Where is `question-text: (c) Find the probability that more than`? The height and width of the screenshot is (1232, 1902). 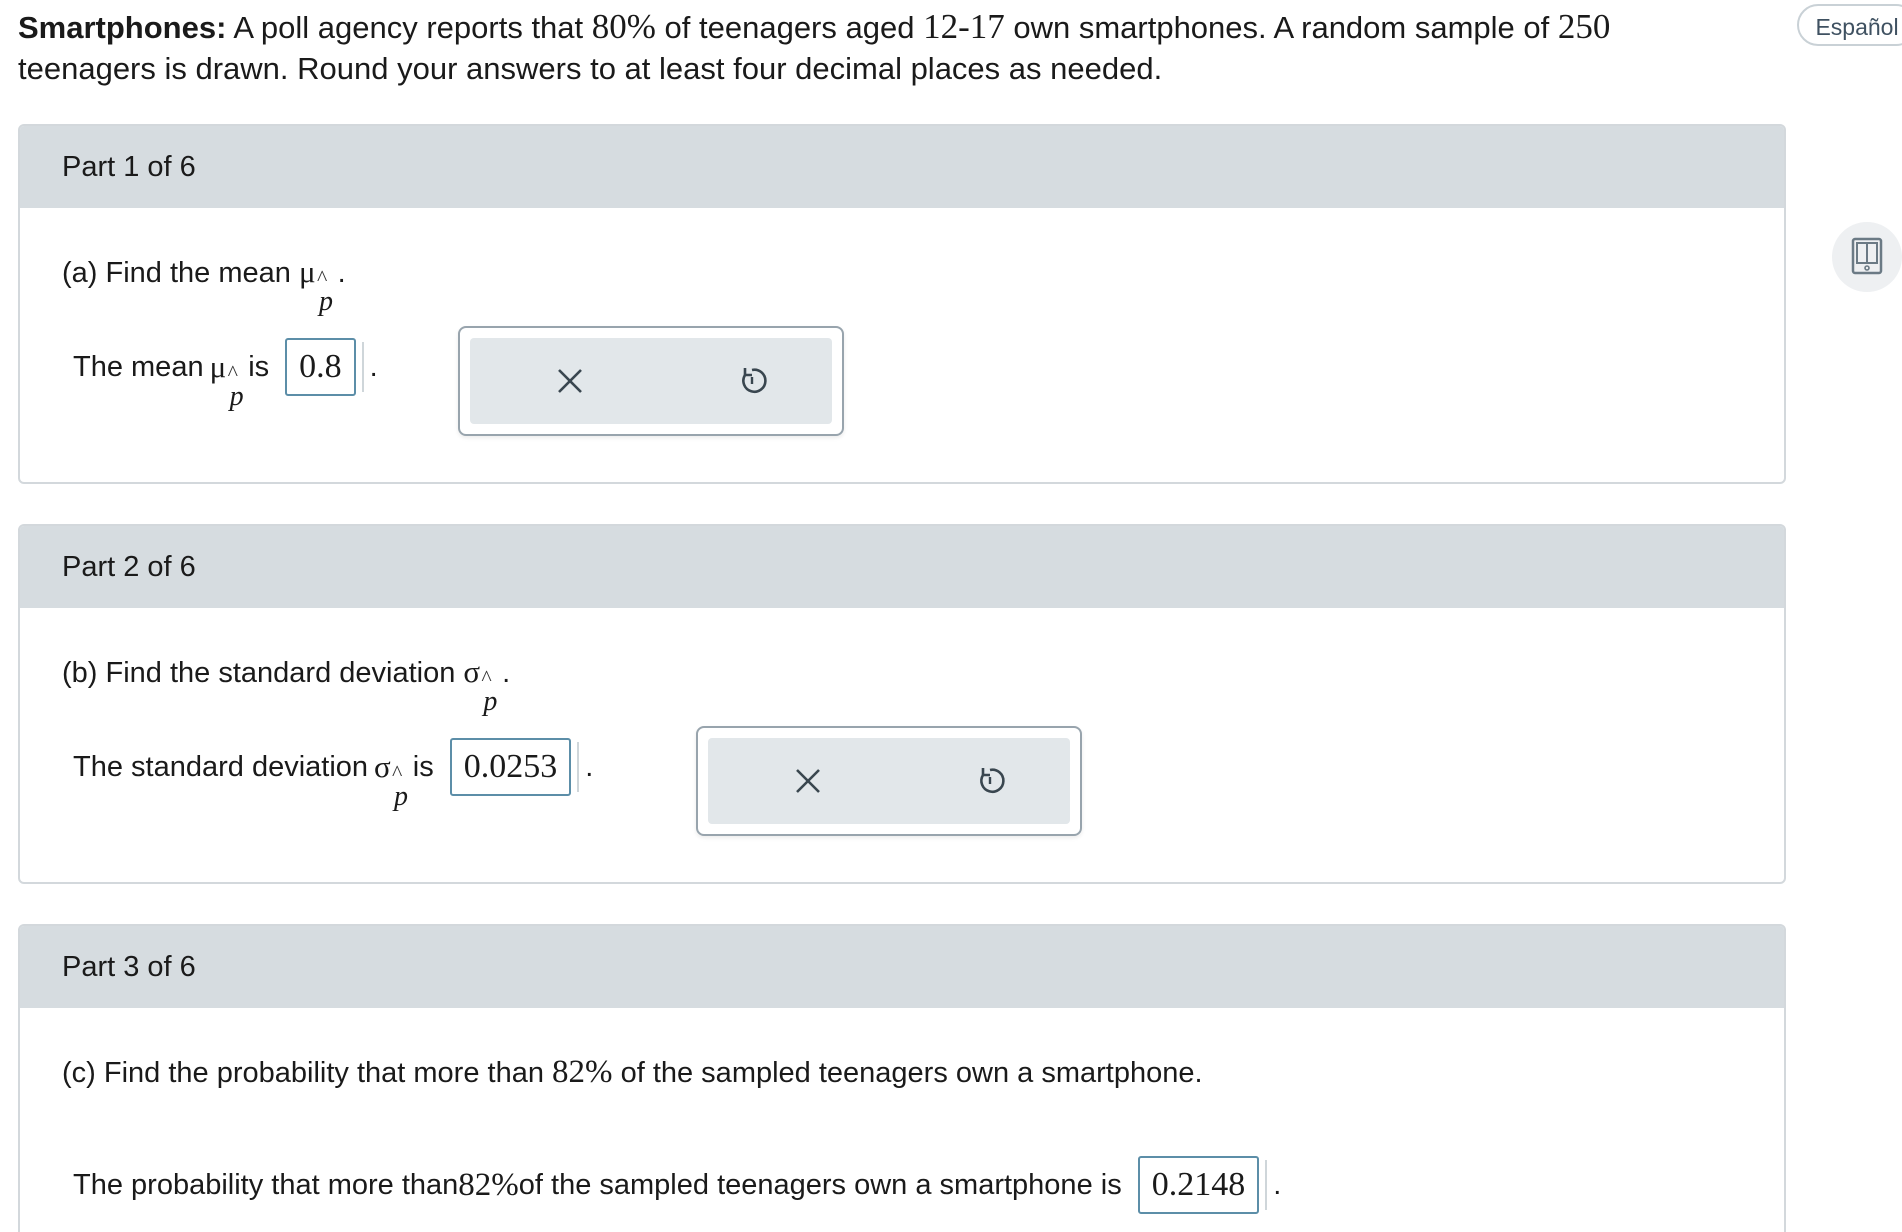 question-text: (c) Find the probability that more than is located at coordinates (307, 1073).